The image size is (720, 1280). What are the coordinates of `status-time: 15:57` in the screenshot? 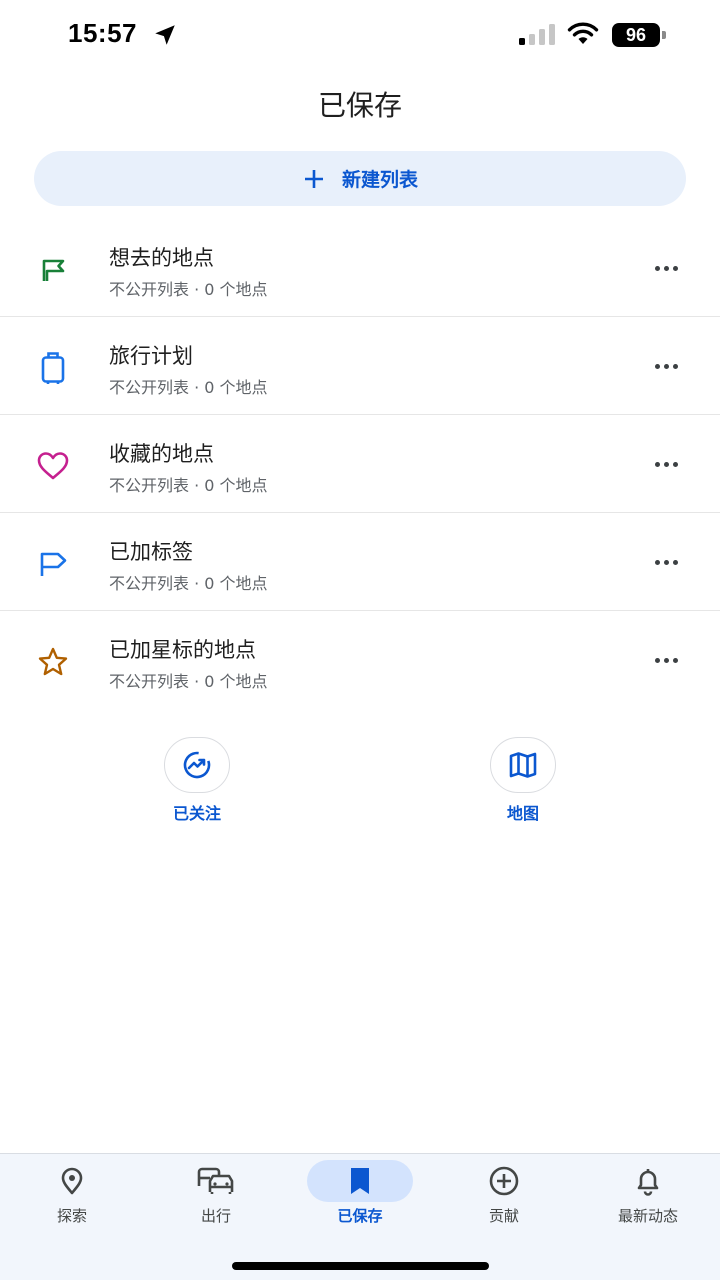 It's located at (102, 33).